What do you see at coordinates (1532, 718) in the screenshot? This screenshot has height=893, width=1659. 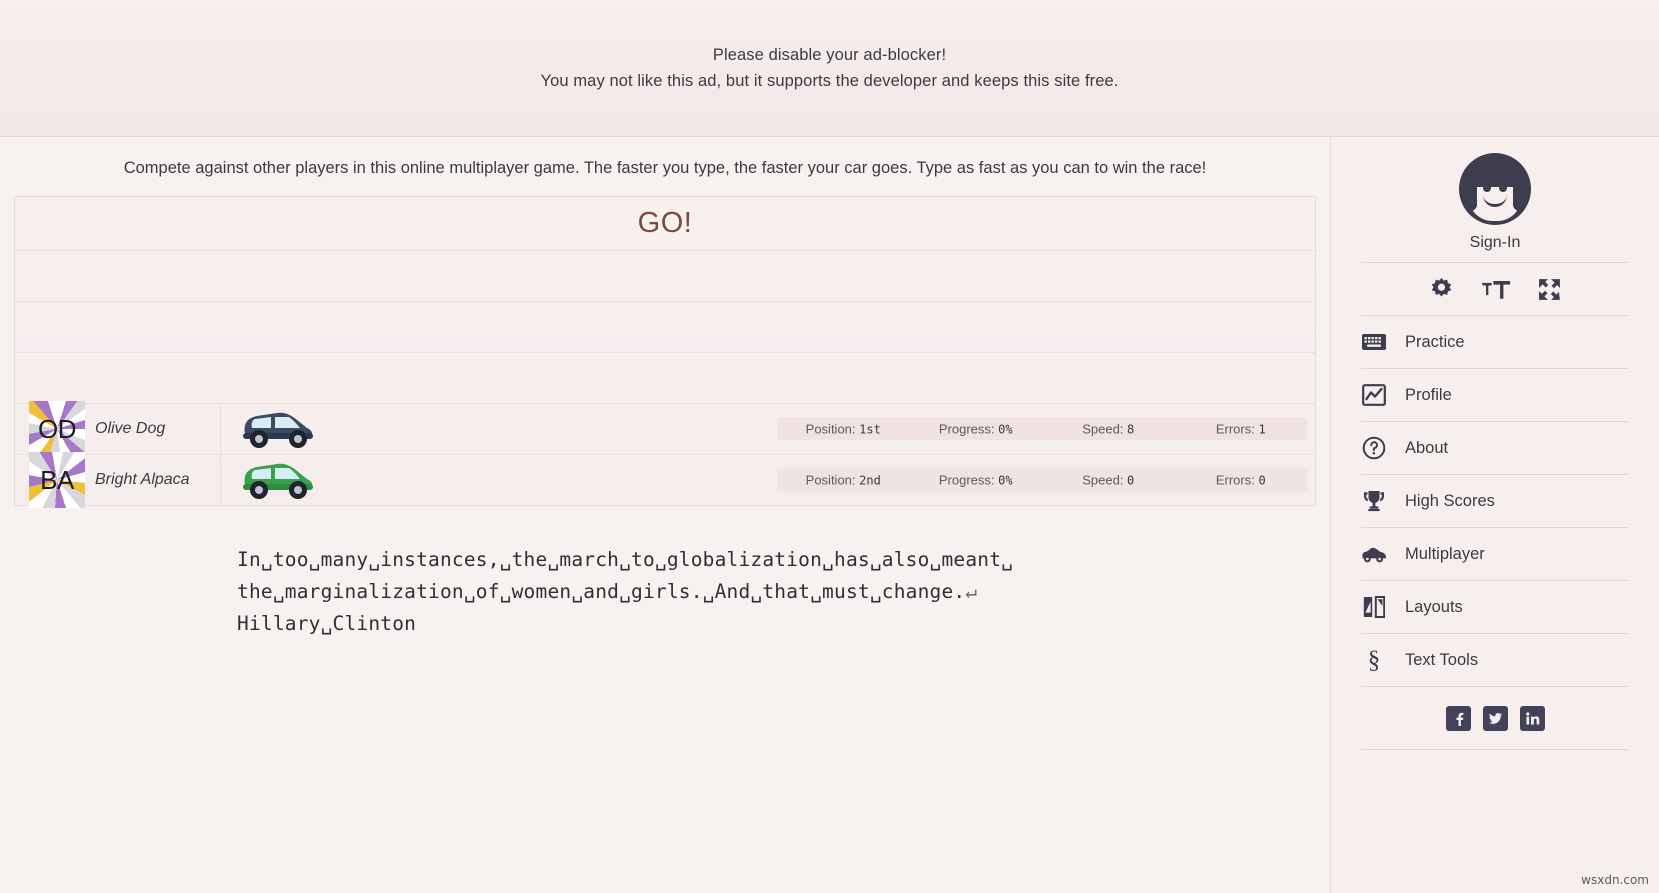 I see `linkedin-icon` at bounding box center [1532, 718].